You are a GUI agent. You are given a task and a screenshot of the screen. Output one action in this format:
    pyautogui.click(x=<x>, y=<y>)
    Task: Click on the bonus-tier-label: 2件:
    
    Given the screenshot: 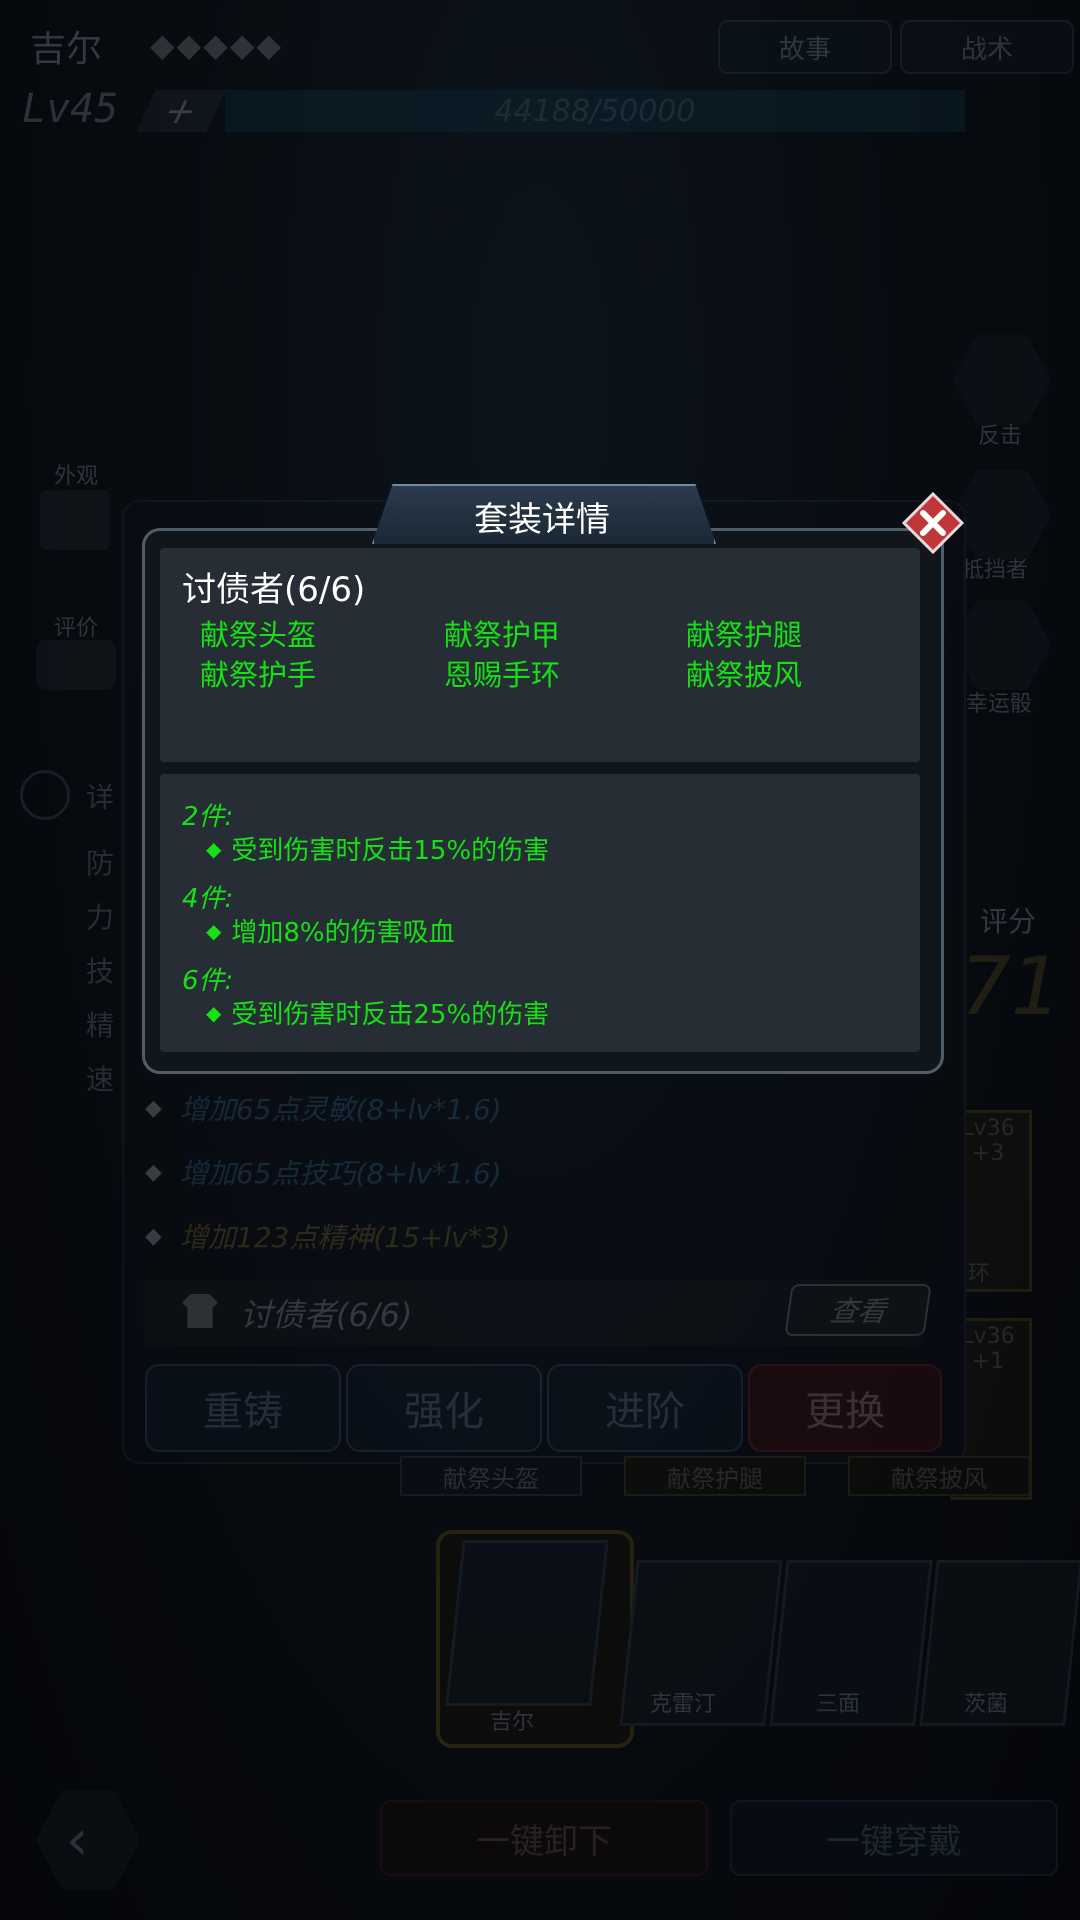 What is the action you would take?
    pyautogui.click(x=208, y=817)
    